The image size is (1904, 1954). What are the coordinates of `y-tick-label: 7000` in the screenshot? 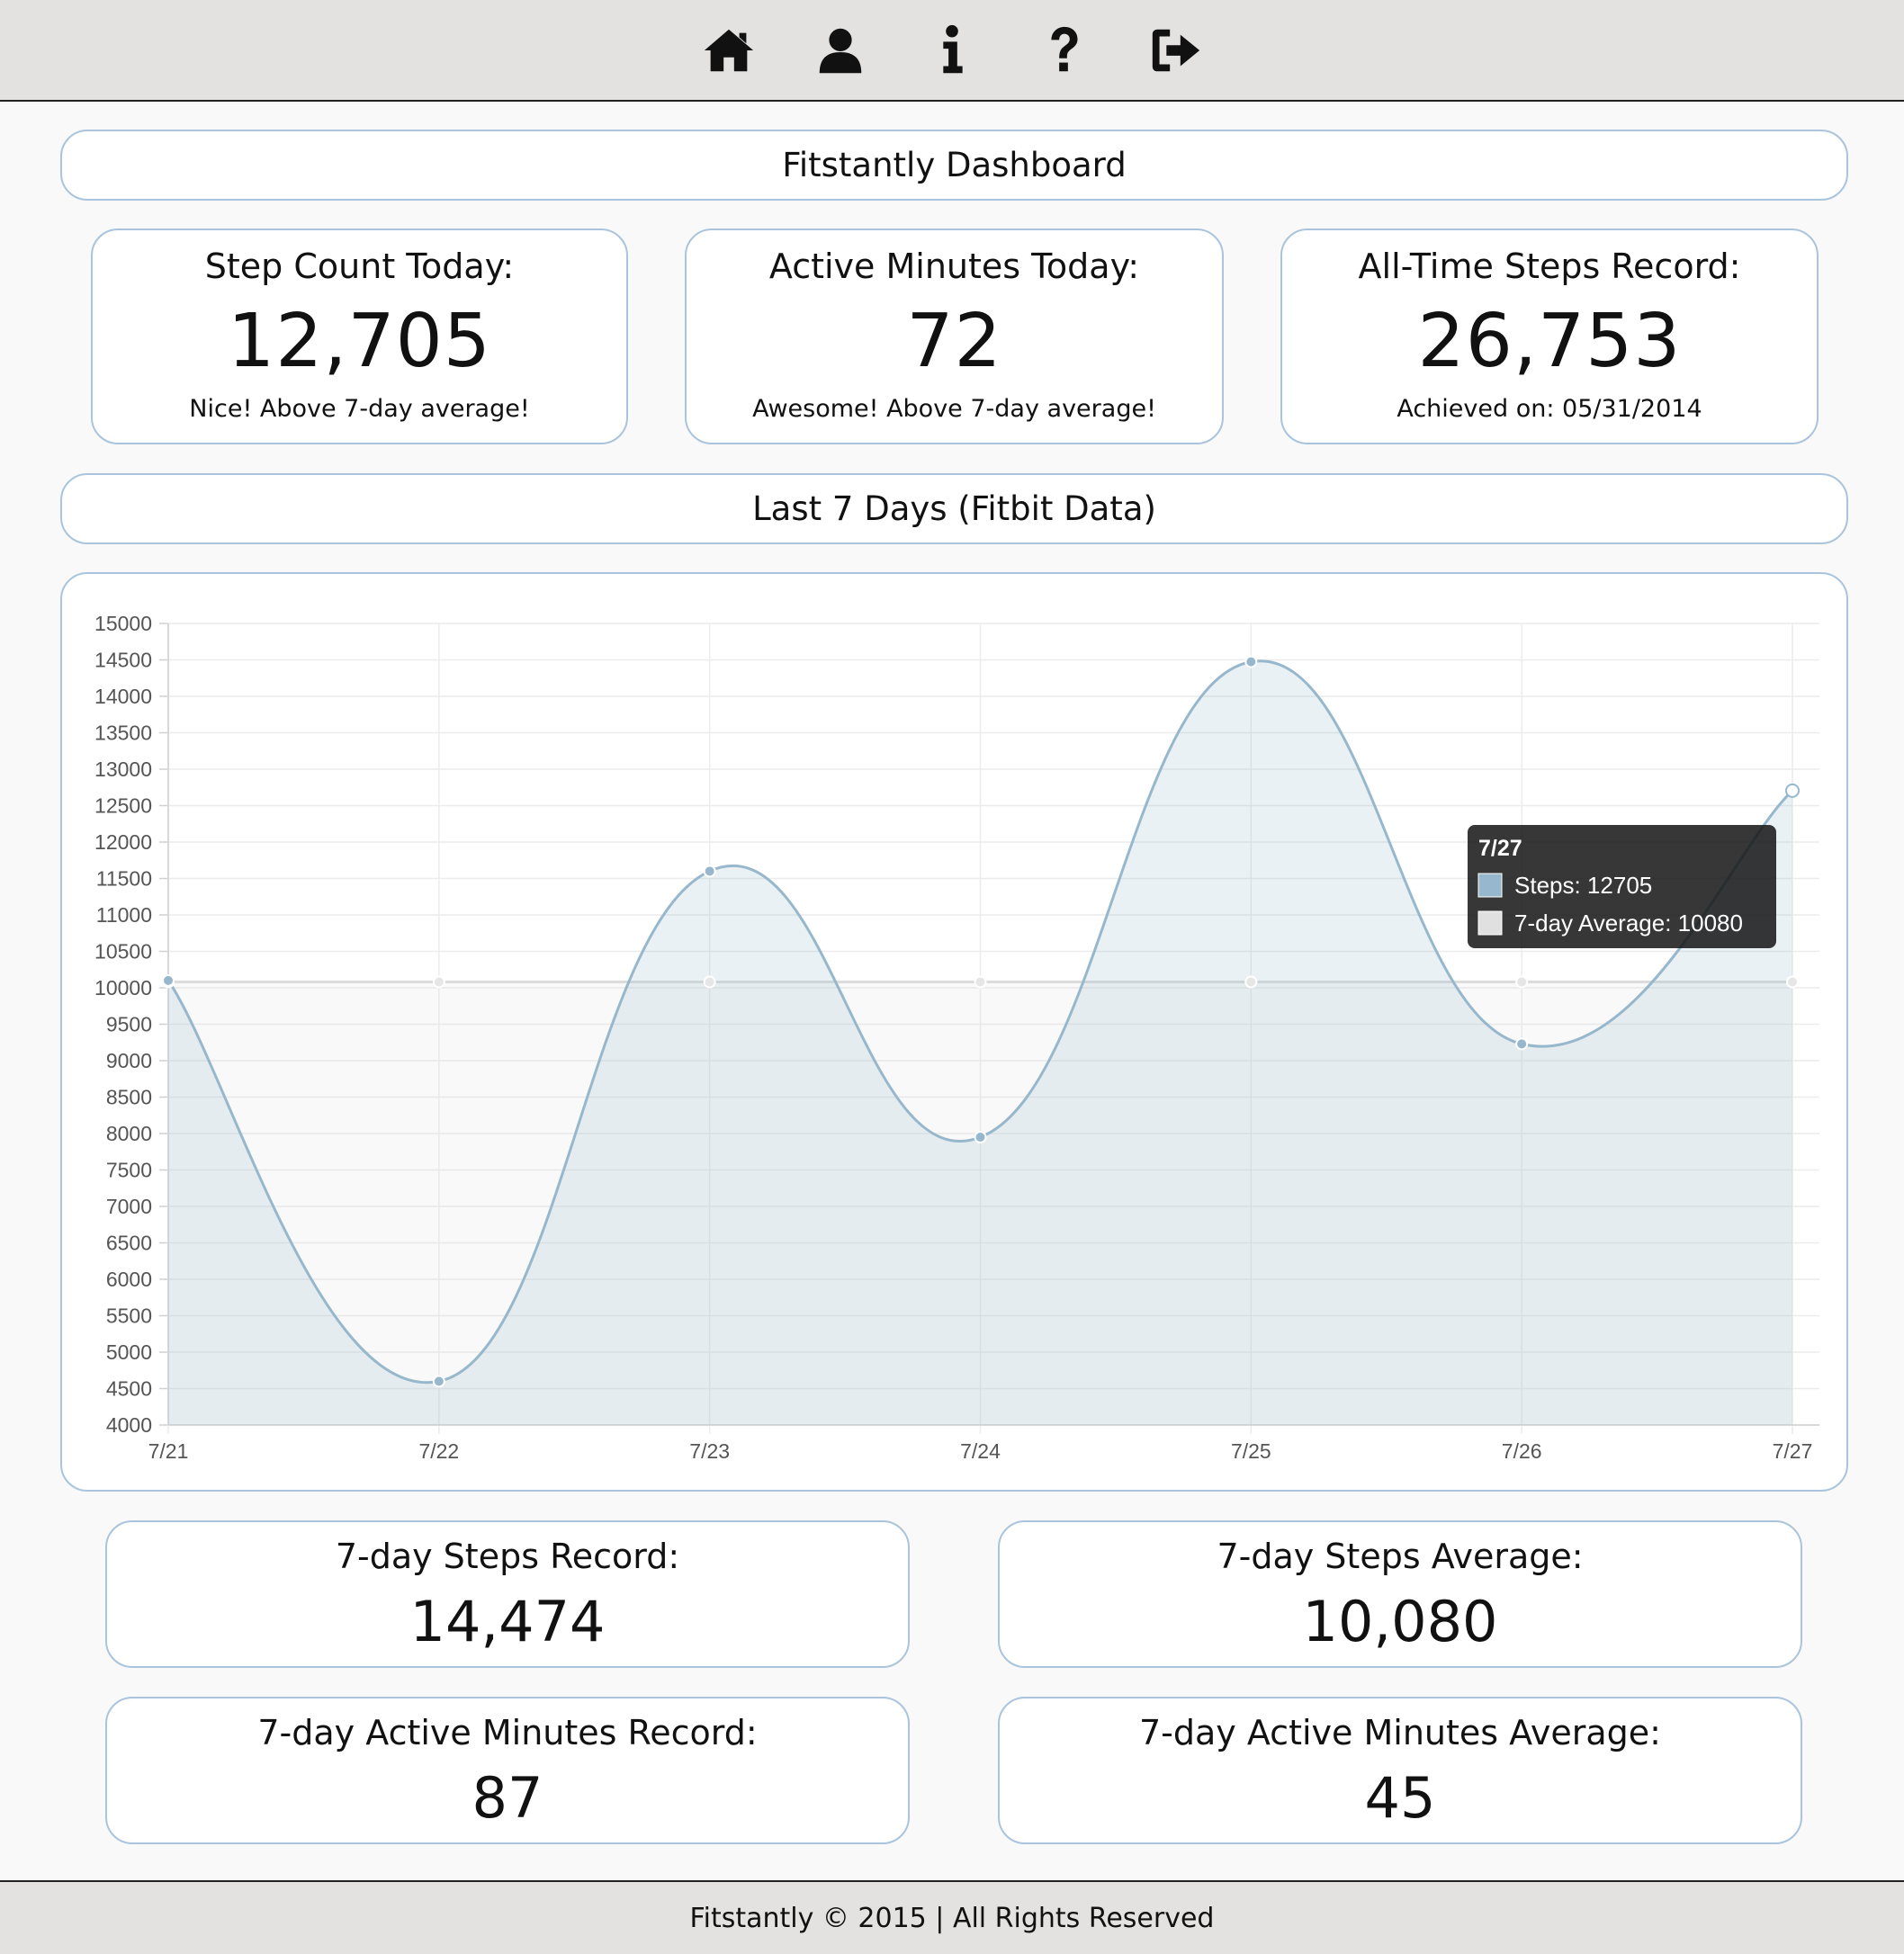 It's located at (129, 1206).